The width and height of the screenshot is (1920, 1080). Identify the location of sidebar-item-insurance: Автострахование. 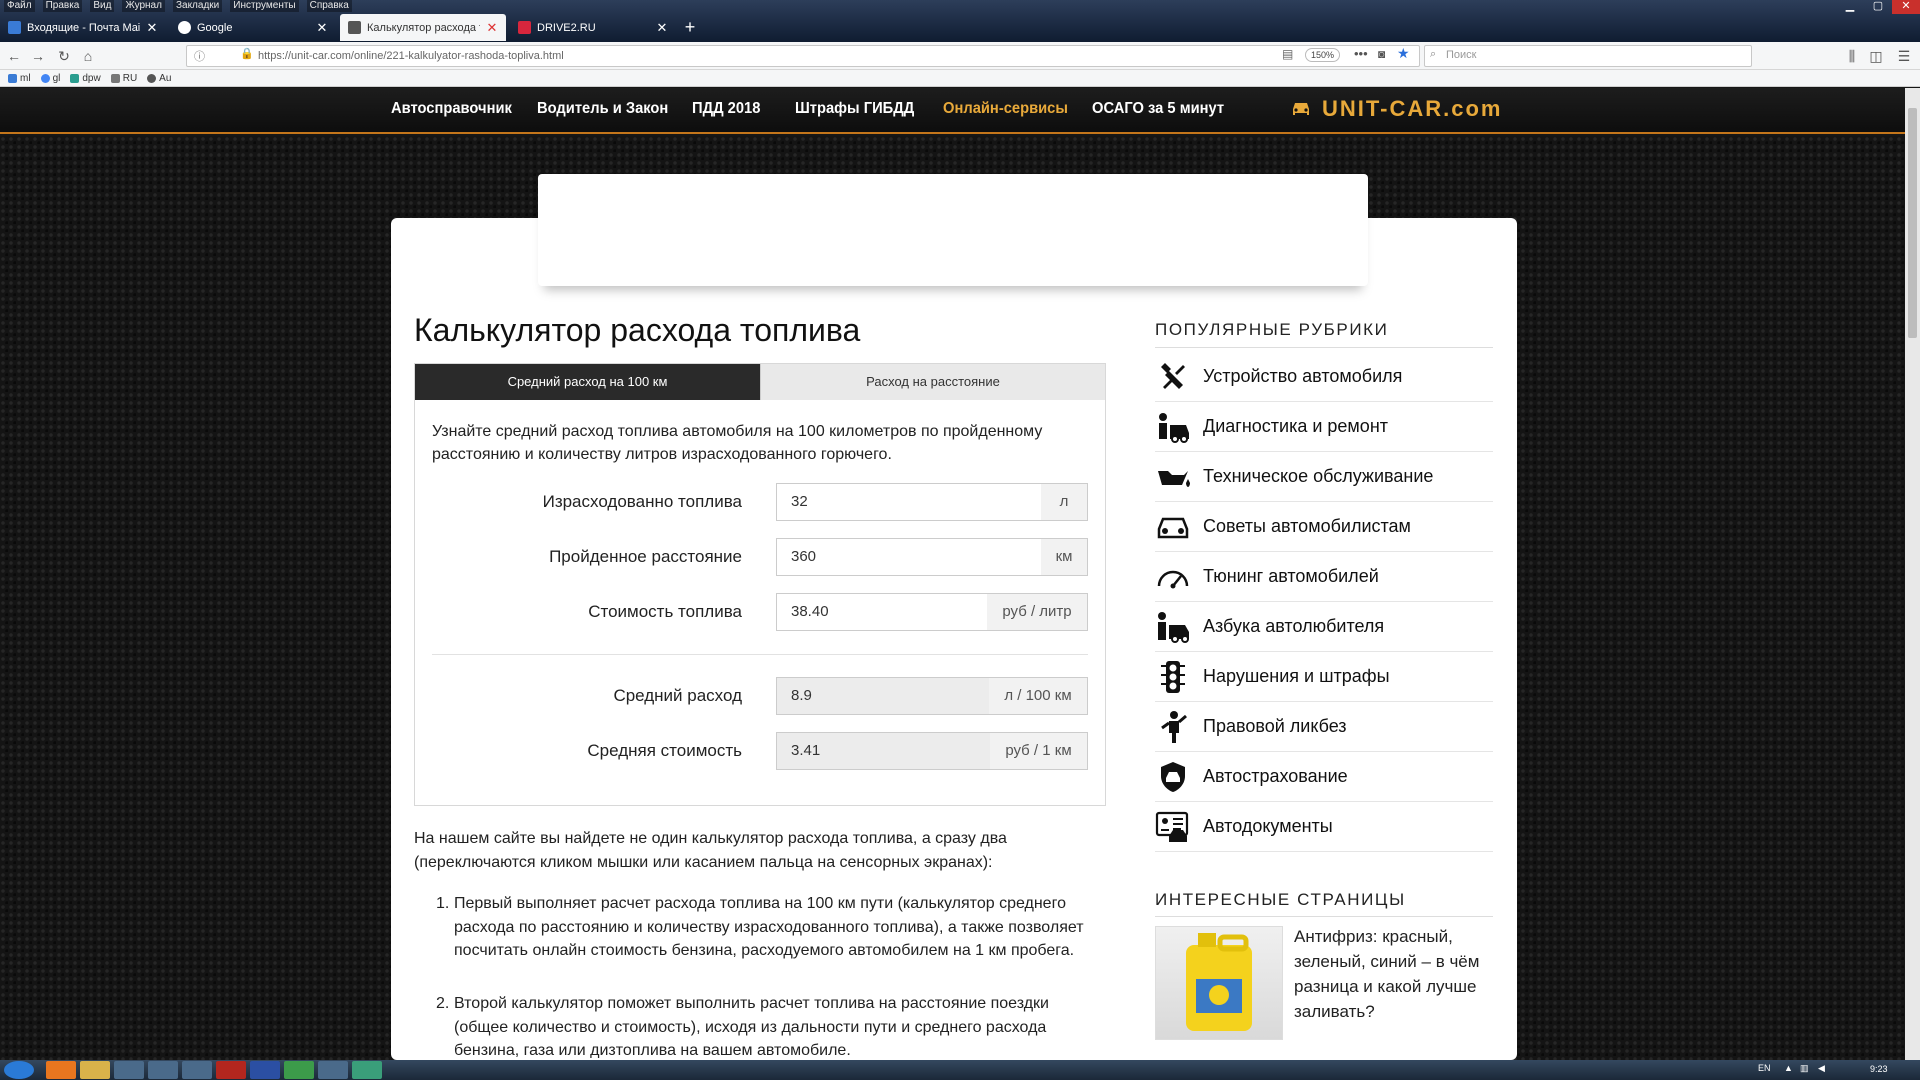
(1324, 777).